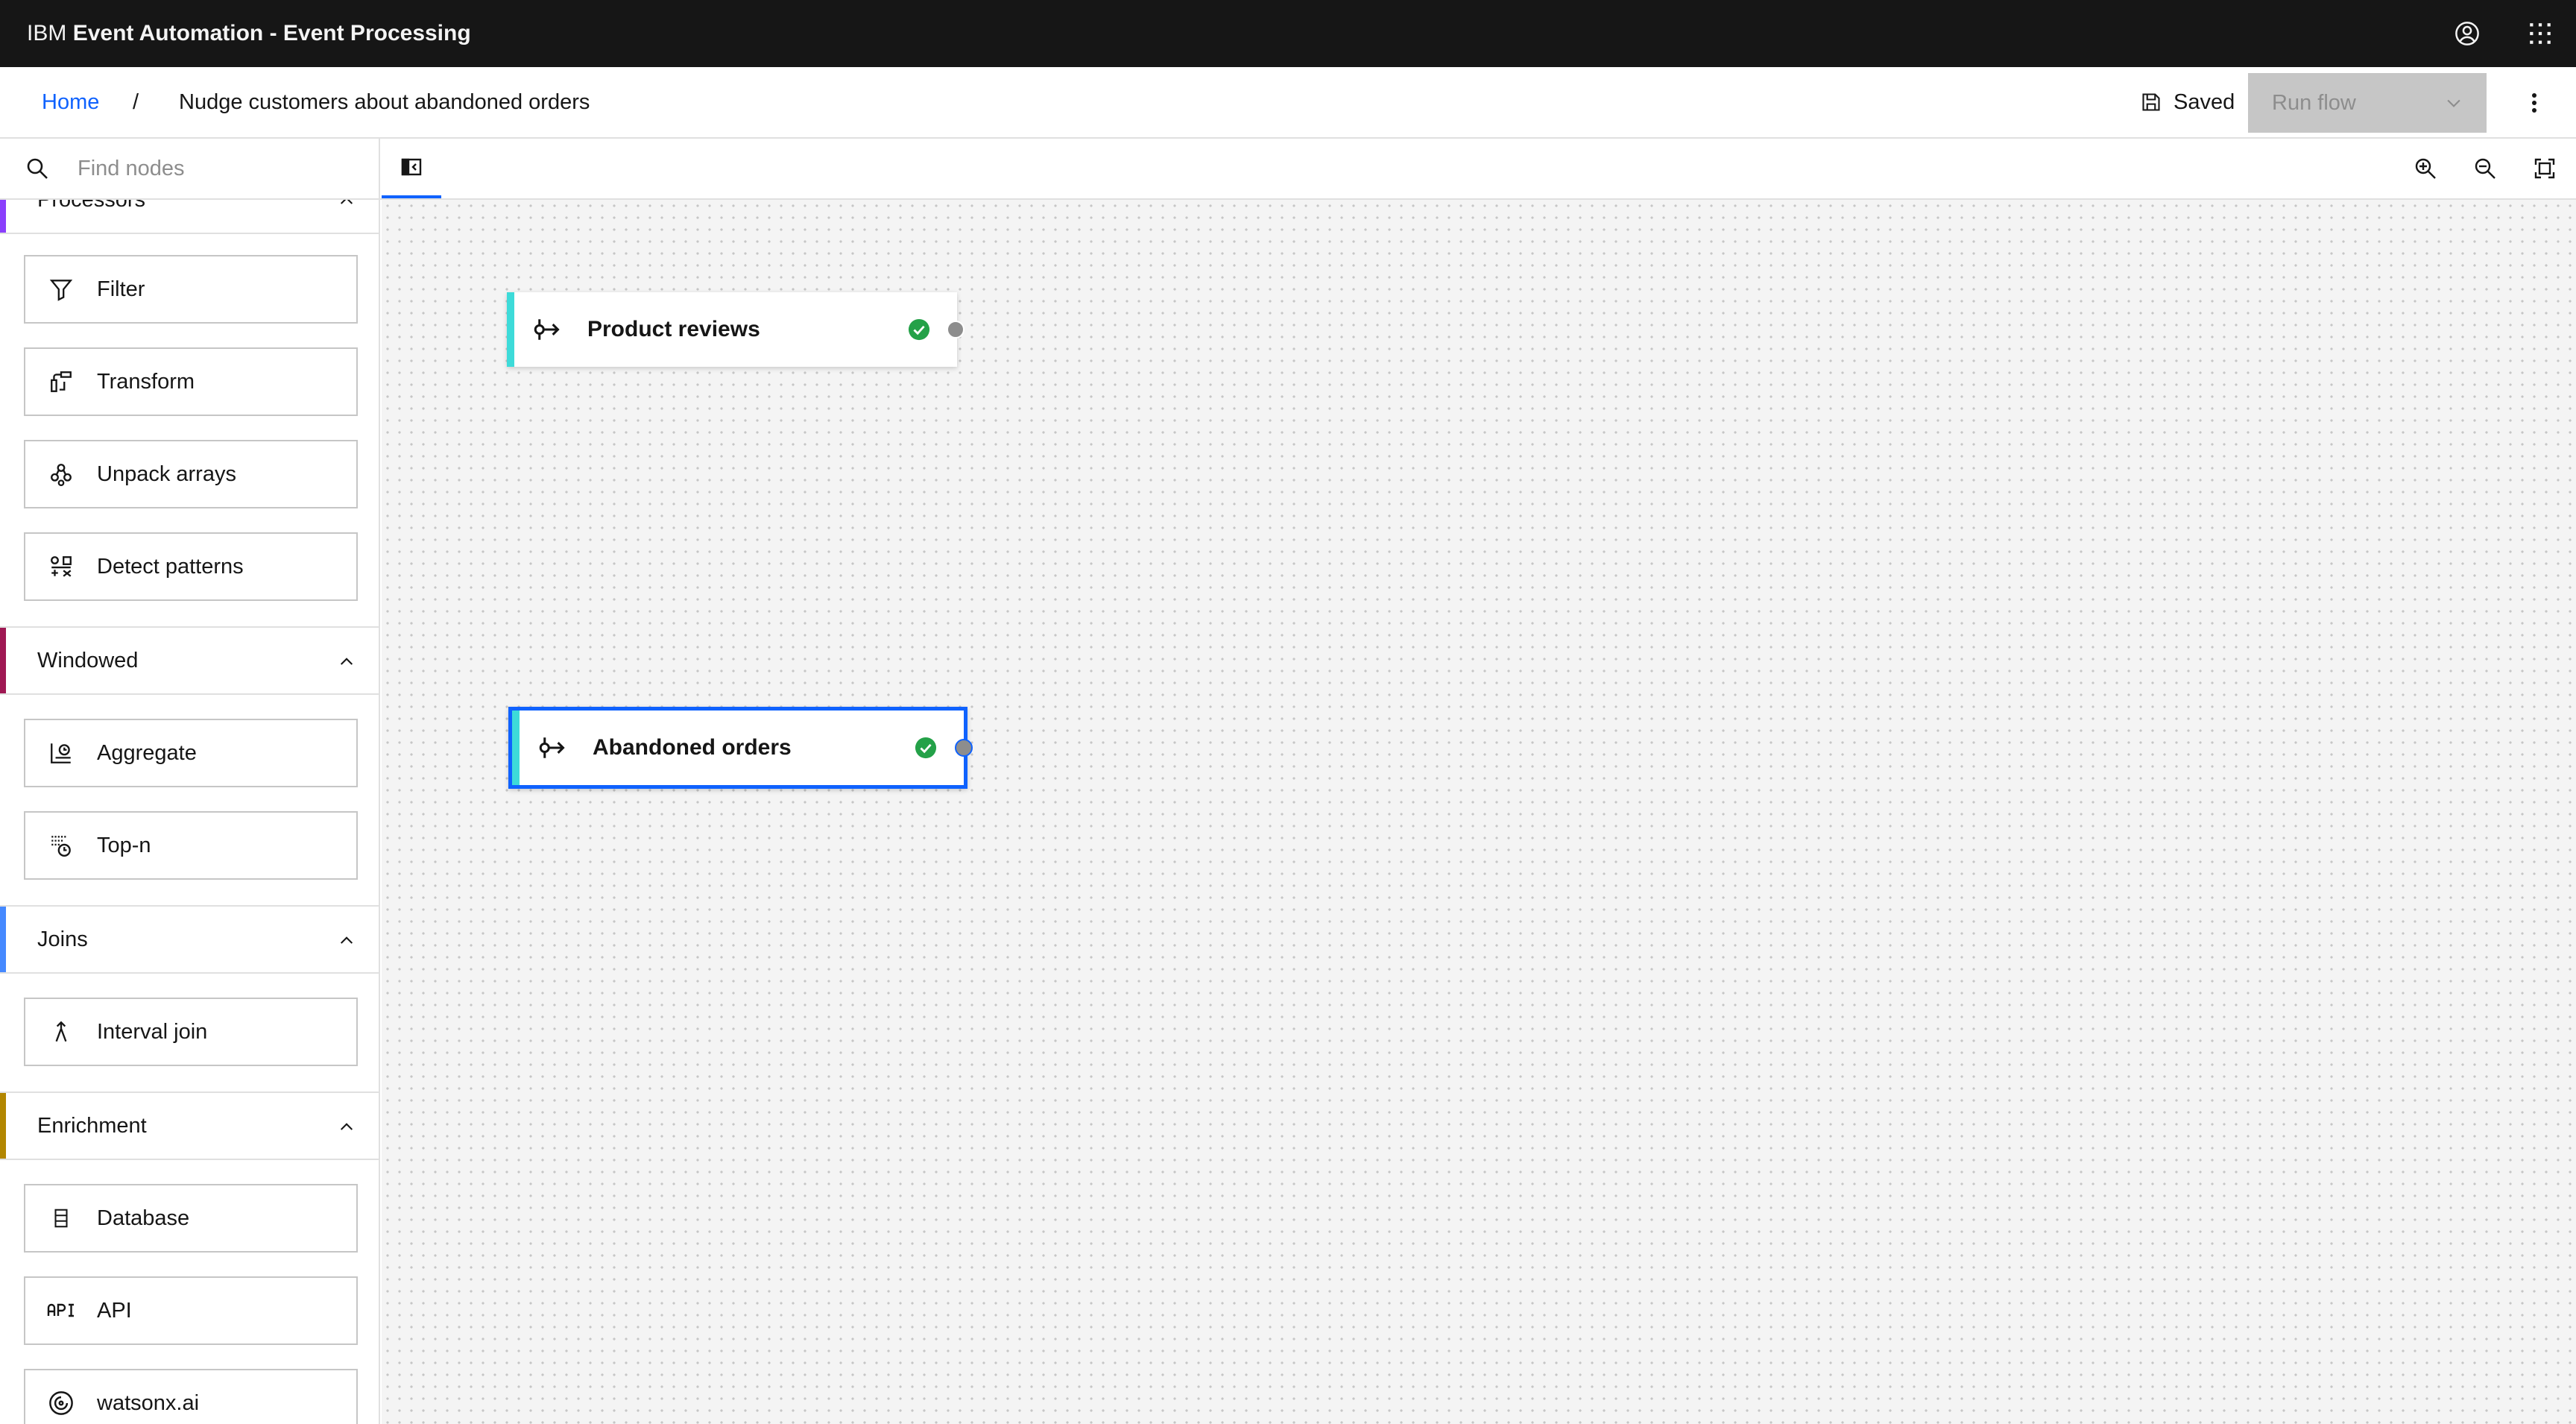  What do you see at coordinates (37, 168) in the screenshot?
I see `search-icon` at bounding box center [37, 168].